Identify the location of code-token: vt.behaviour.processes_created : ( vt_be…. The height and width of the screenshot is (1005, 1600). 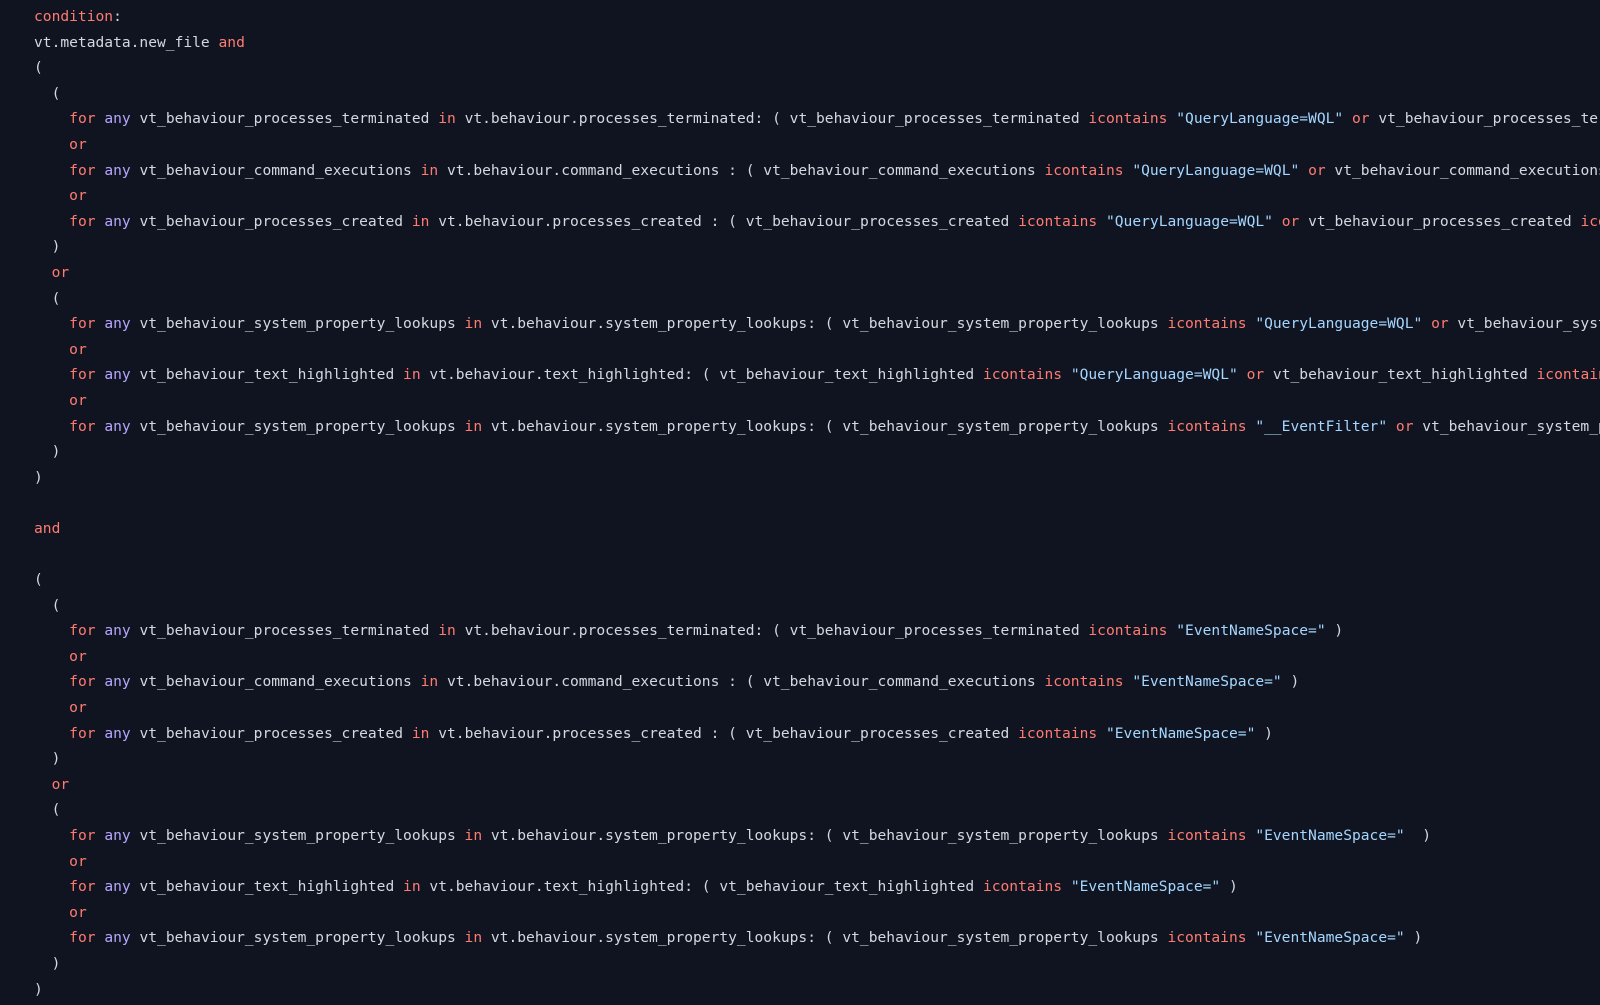
(724, 733).